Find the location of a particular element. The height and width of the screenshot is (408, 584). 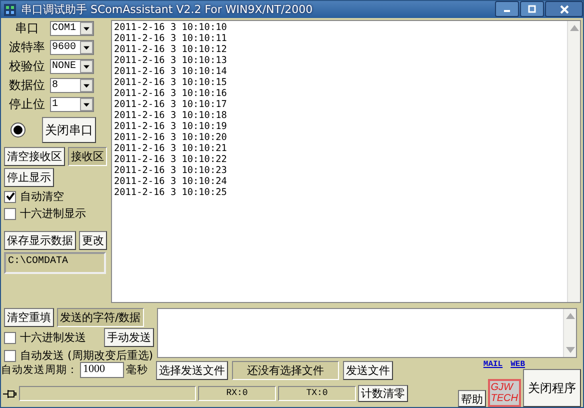

checkbox-label: 十六进制发送 is located at coordinates (53, 337).